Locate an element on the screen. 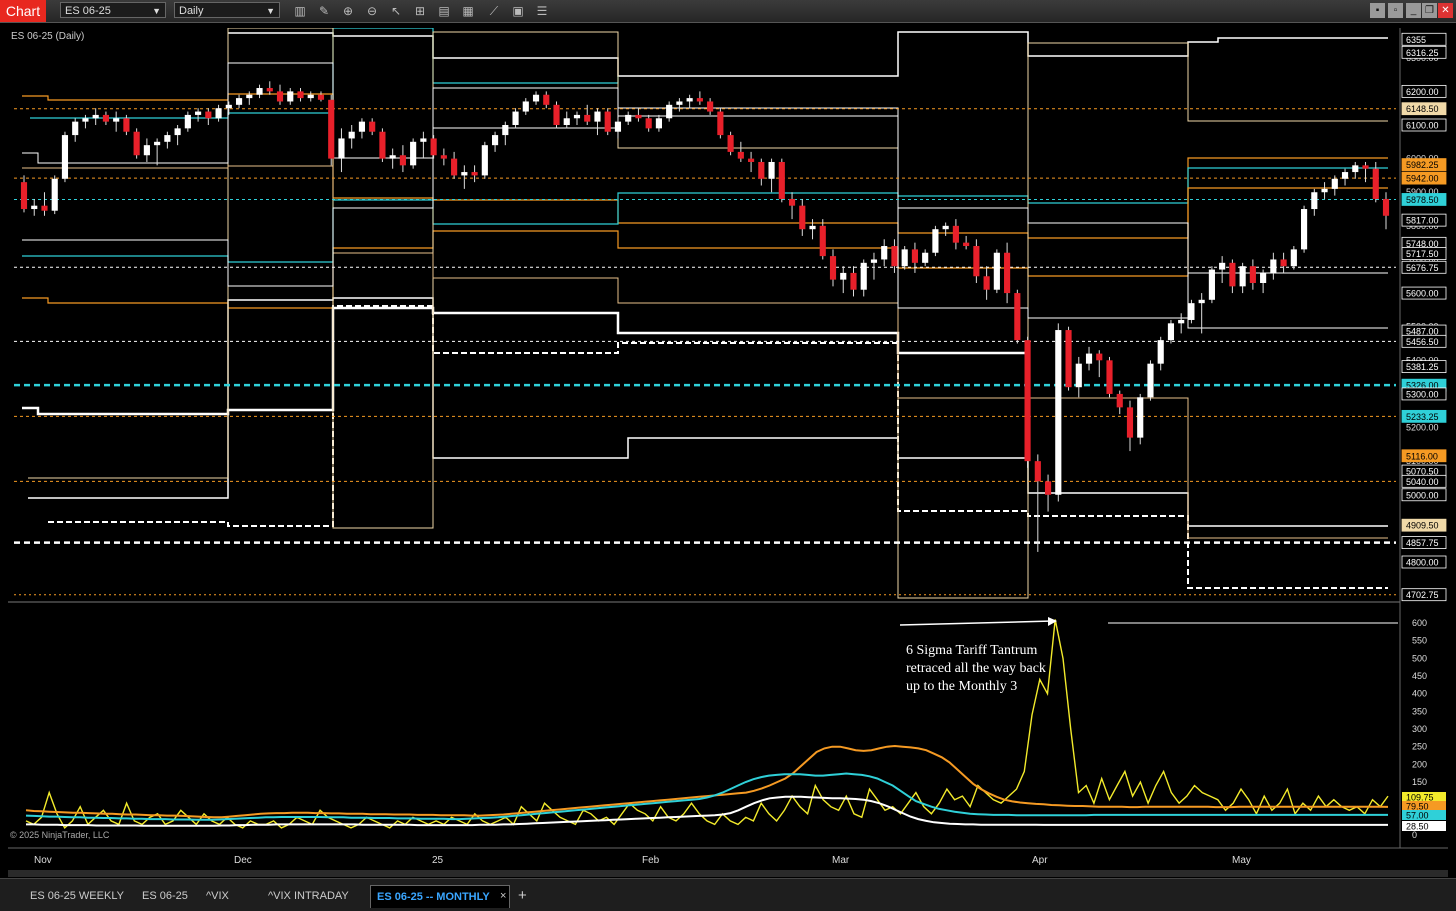  bar-type-icon: ▥ is located at coordinates (300, 11).